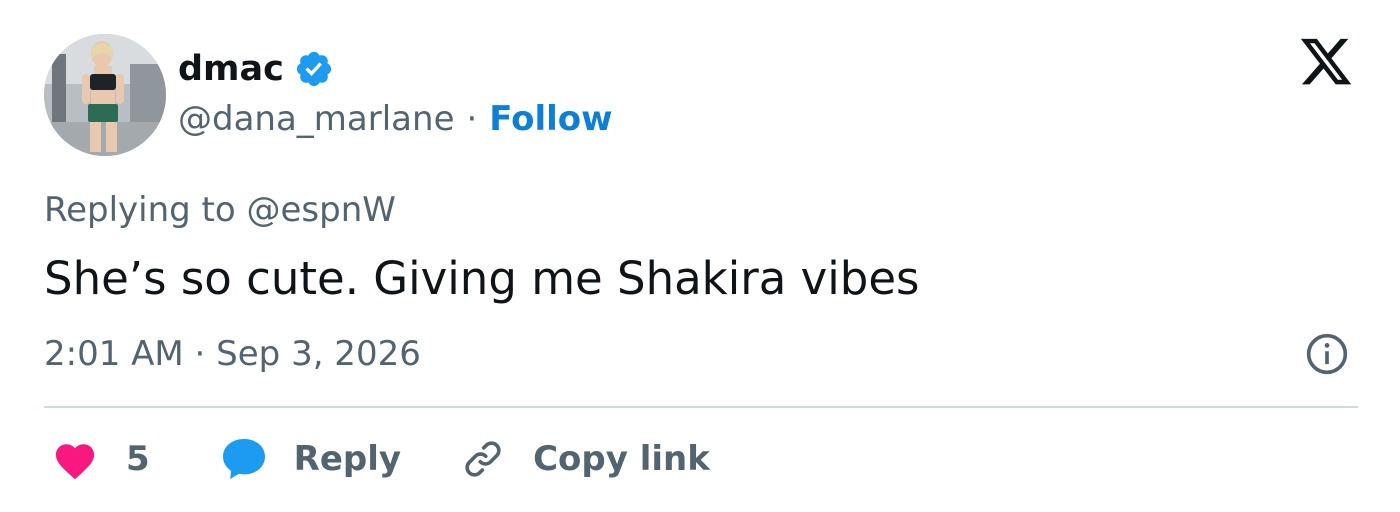 Image resolution: width=1400 pixels, height=512 pixels. Describe the element at coordinates (316, 119) in the screenshot. I see `author-handle: @dana_marlane` at that location.